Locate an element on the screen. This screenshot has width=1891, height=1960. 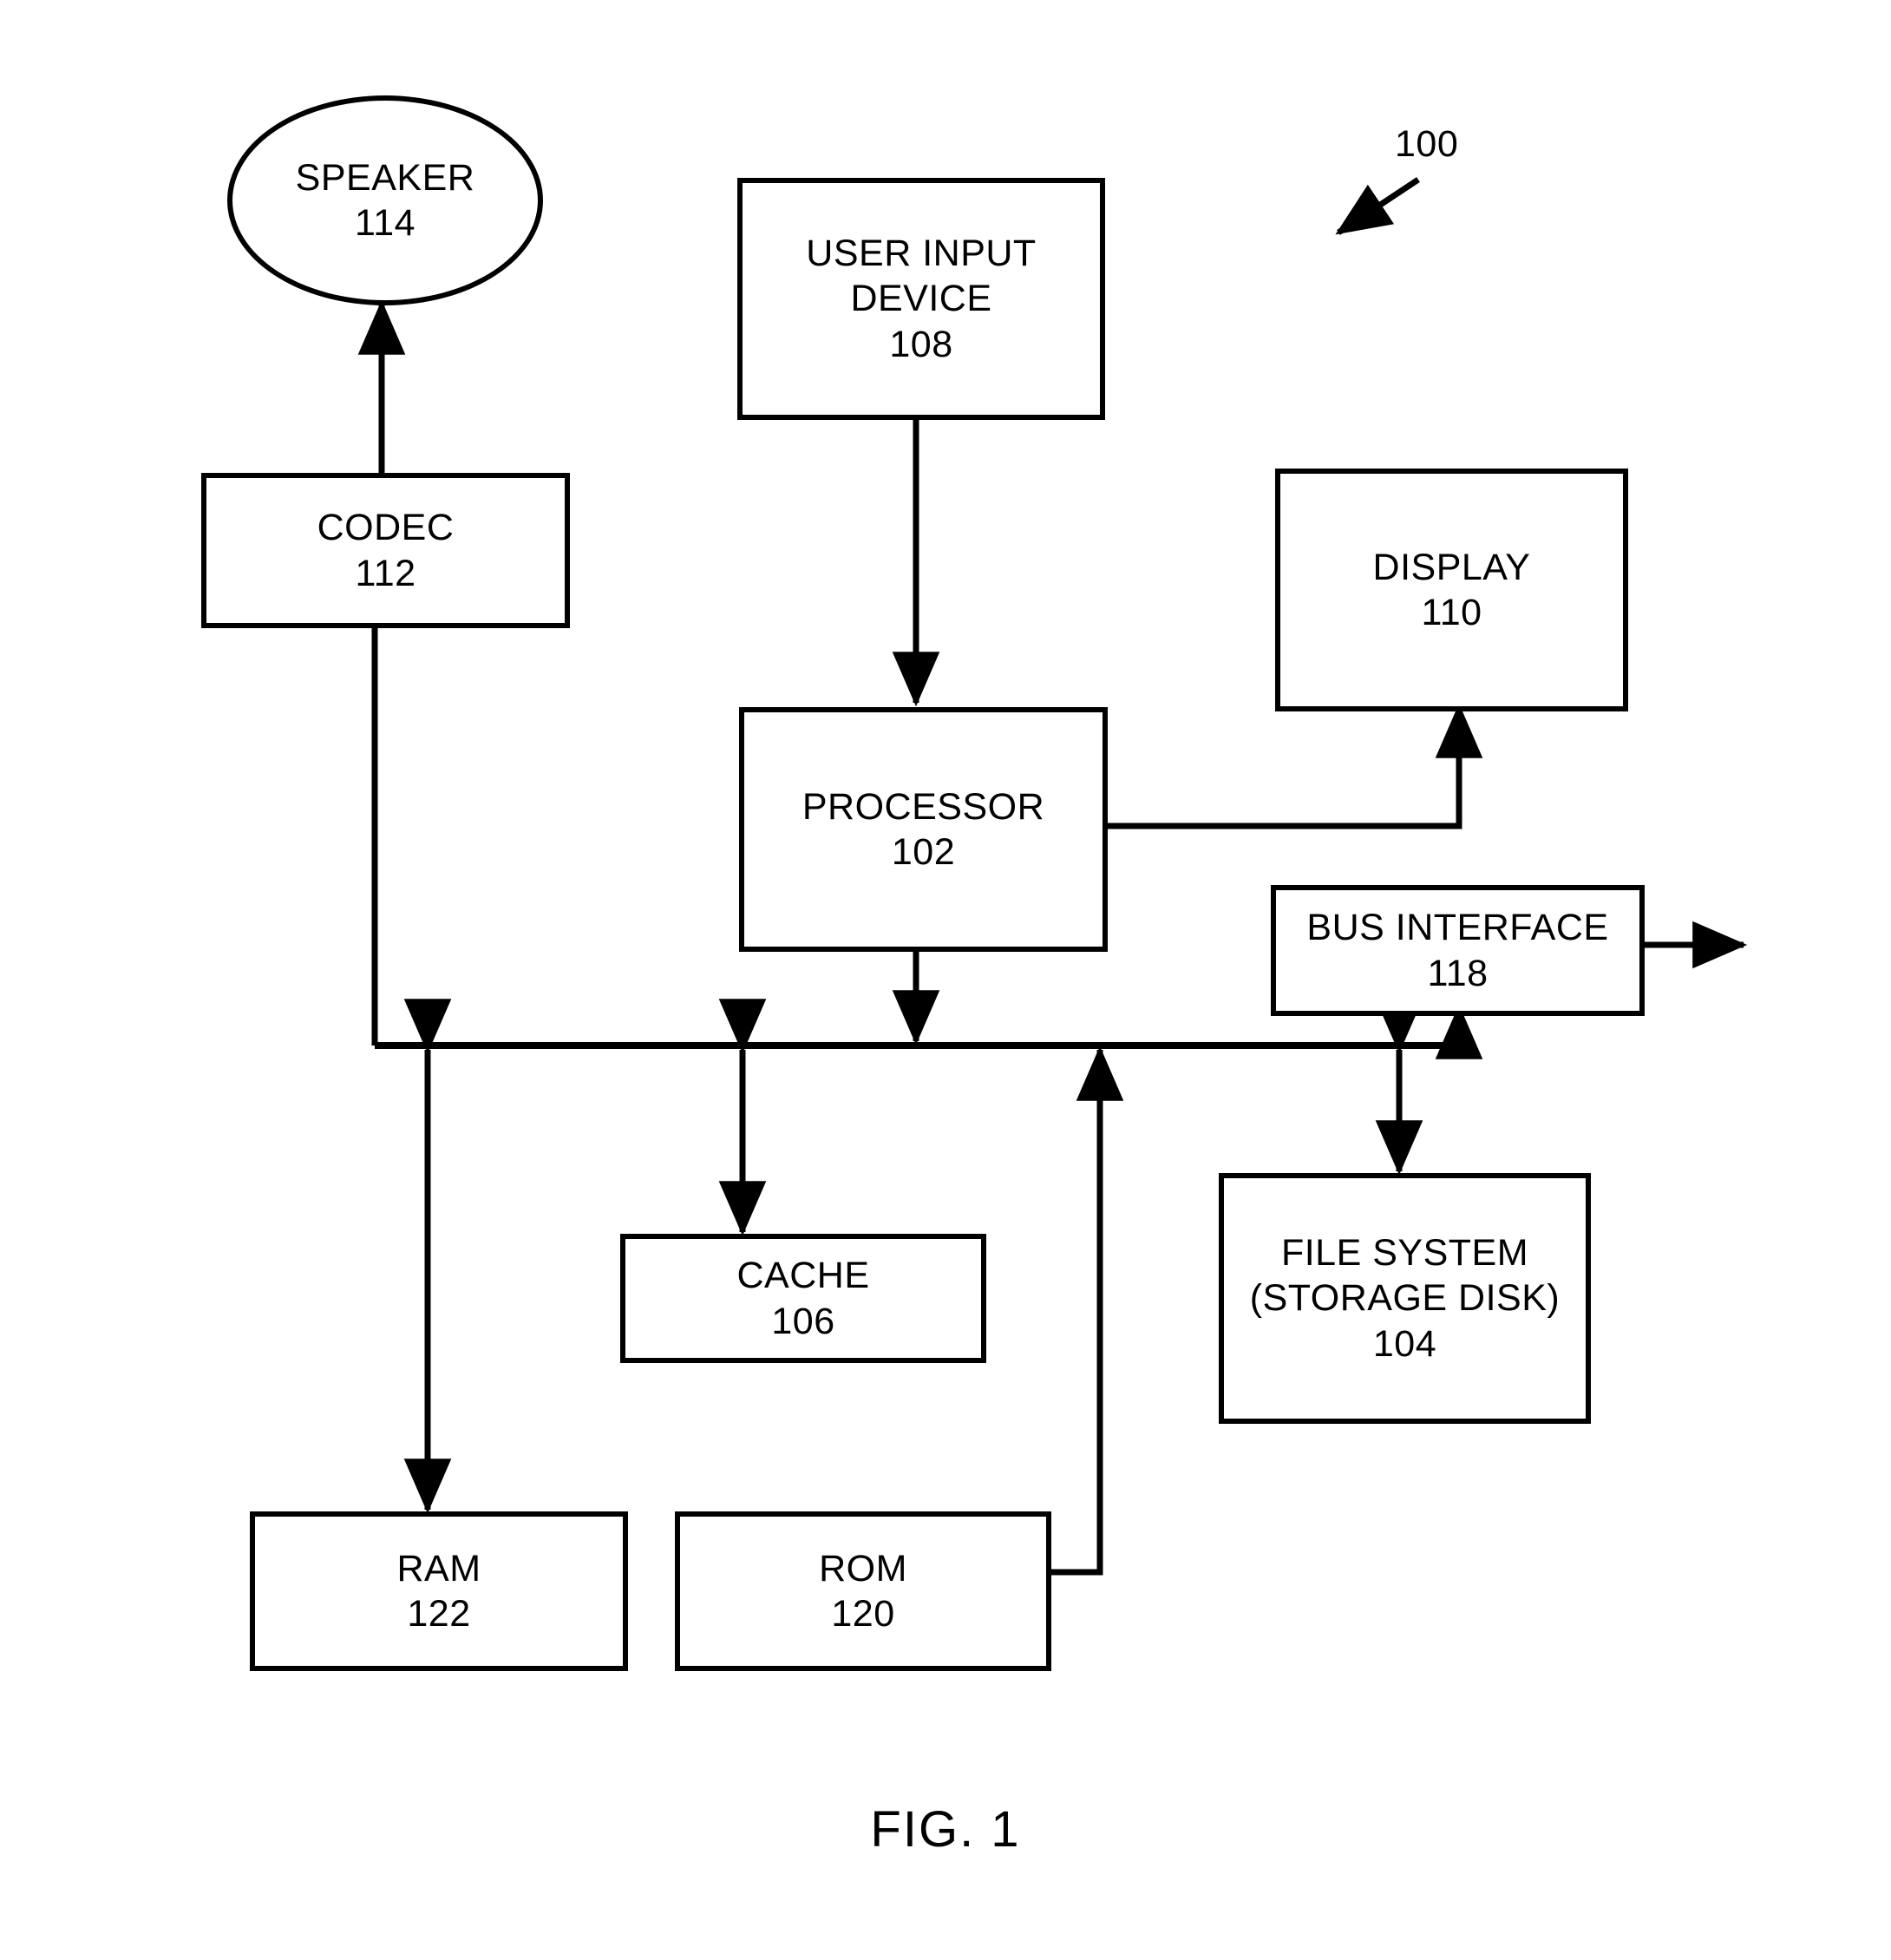
node-codec-label: CODEC is located at coordinates (386, 528).